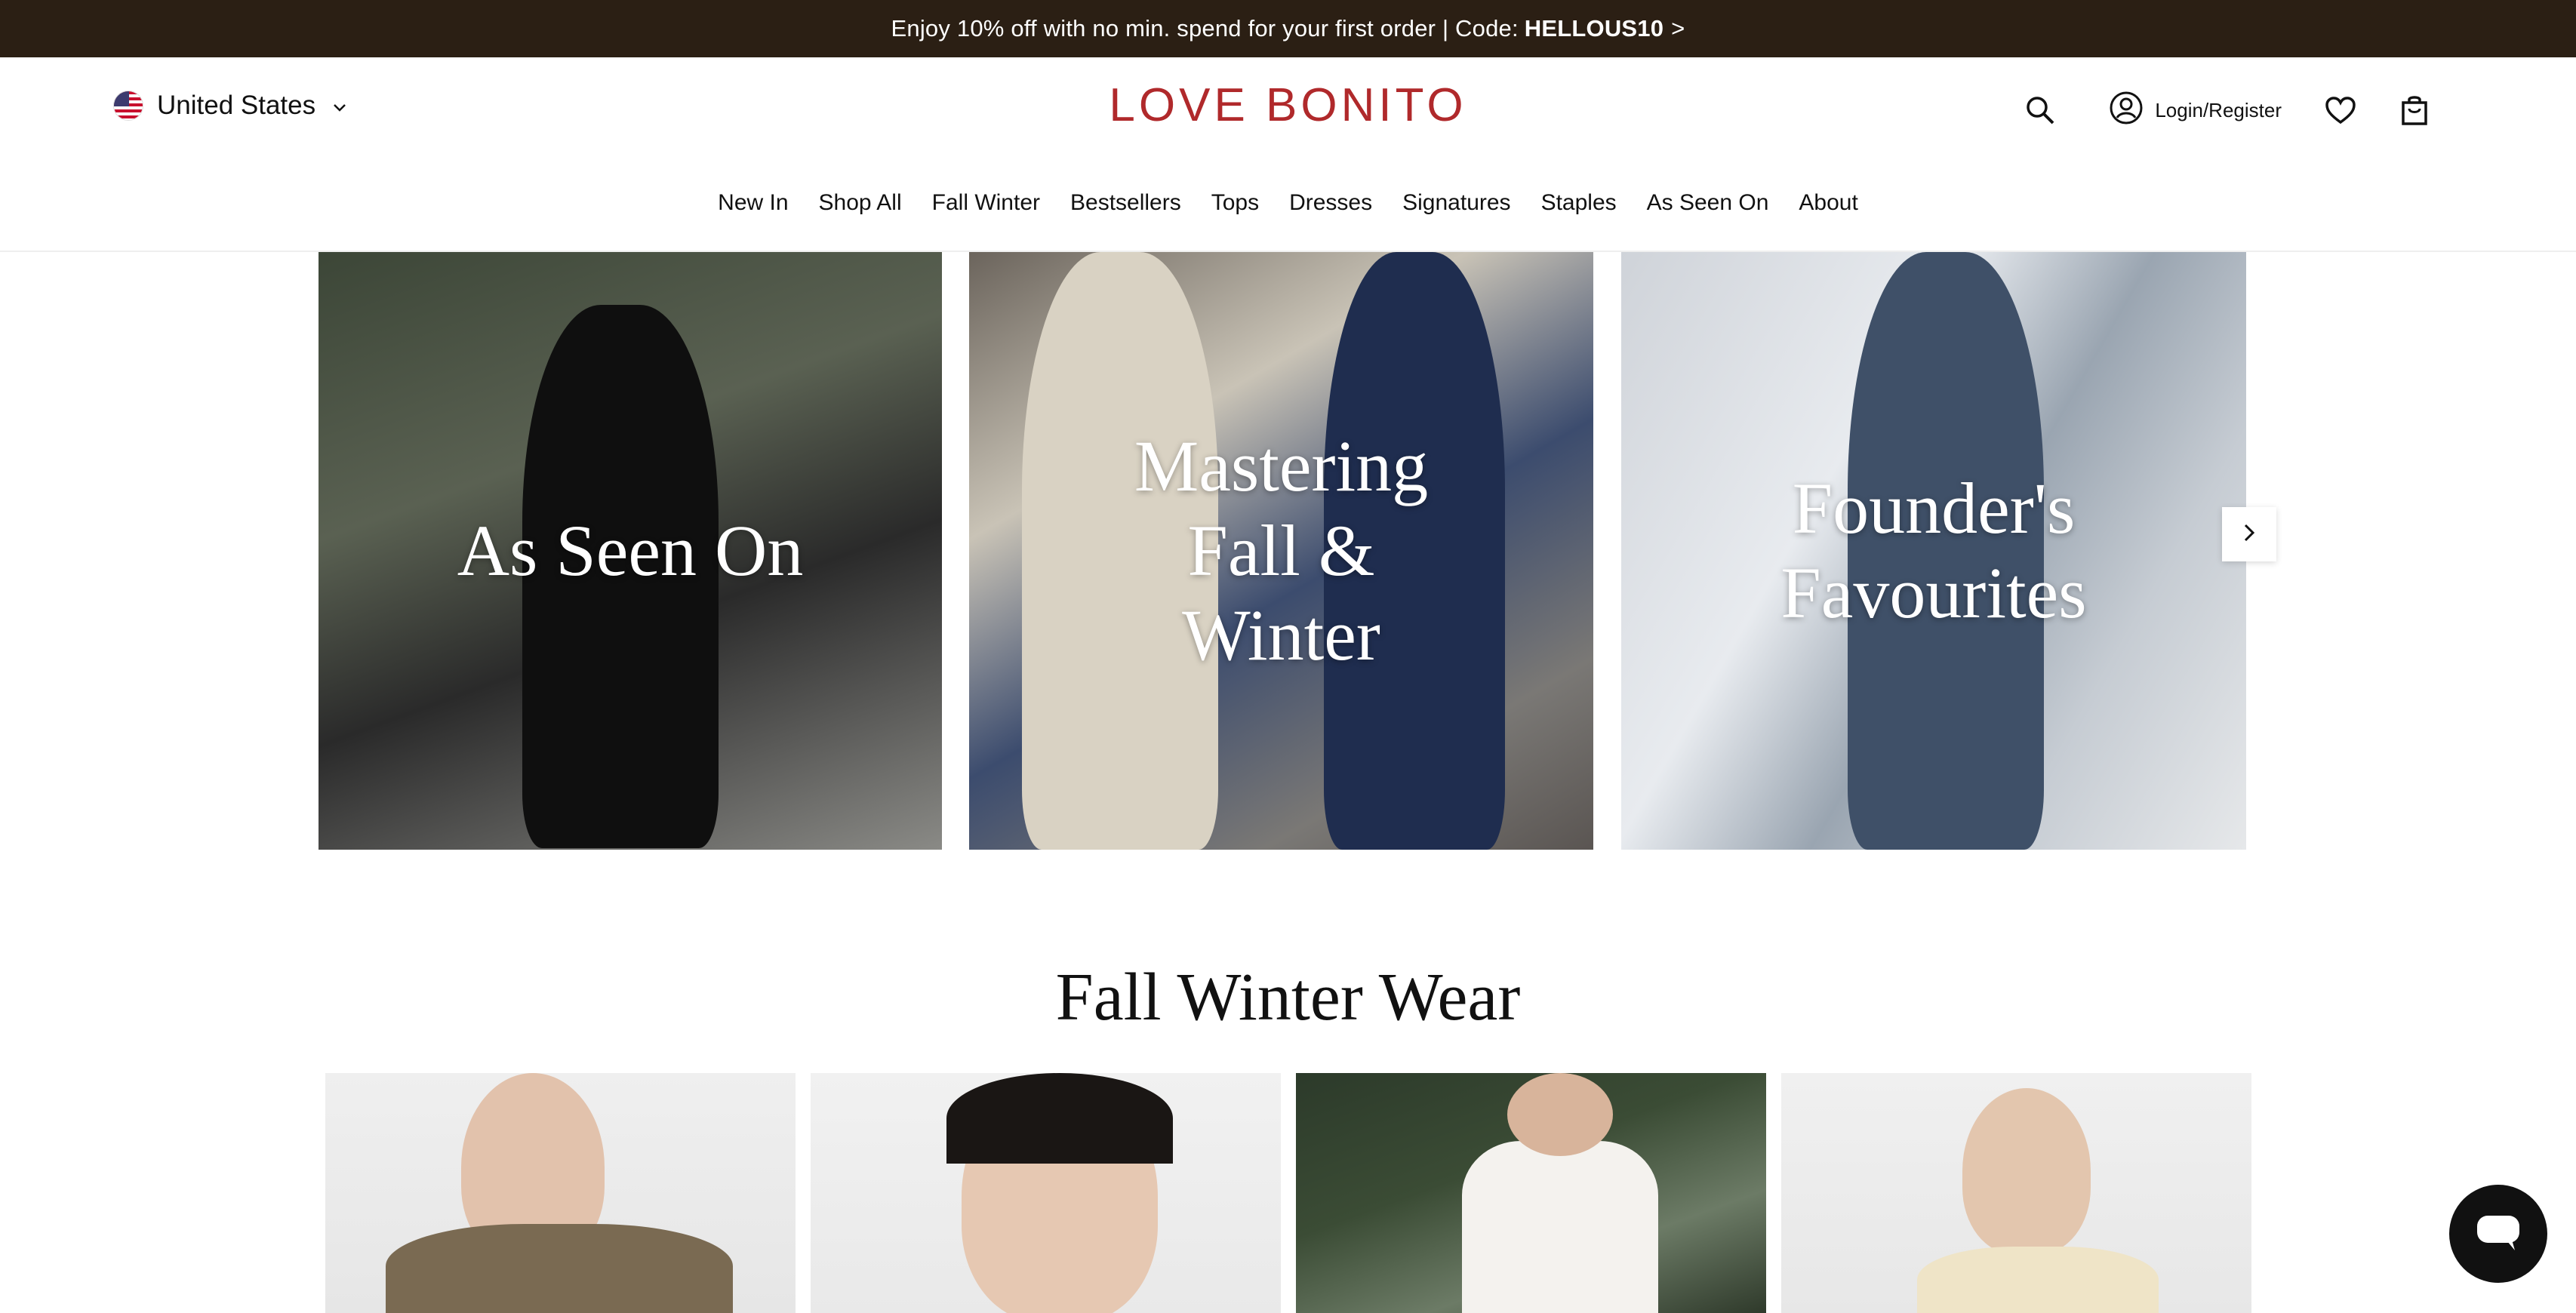 Image resolution: width=2576 pixels, height=1313 pixels. I want to click on tile-title: Founder's Favourites, so click(1933, 550).